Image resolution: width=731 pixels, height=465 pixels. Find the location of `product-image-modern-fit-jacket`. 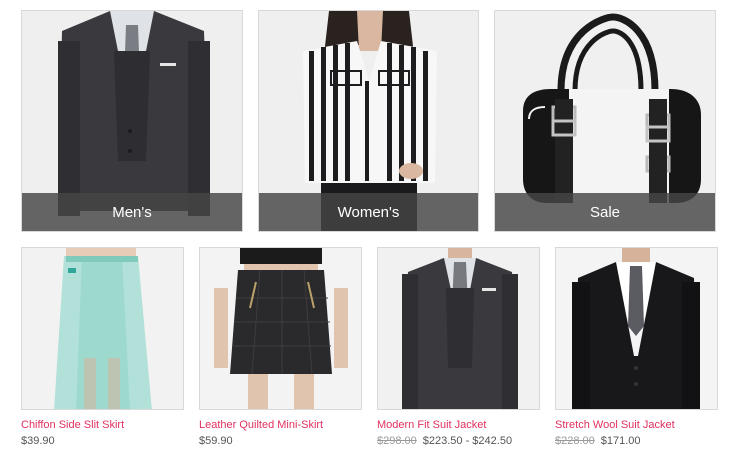

product-image-modern-fit-jacket is located at coordinates (458, 328).